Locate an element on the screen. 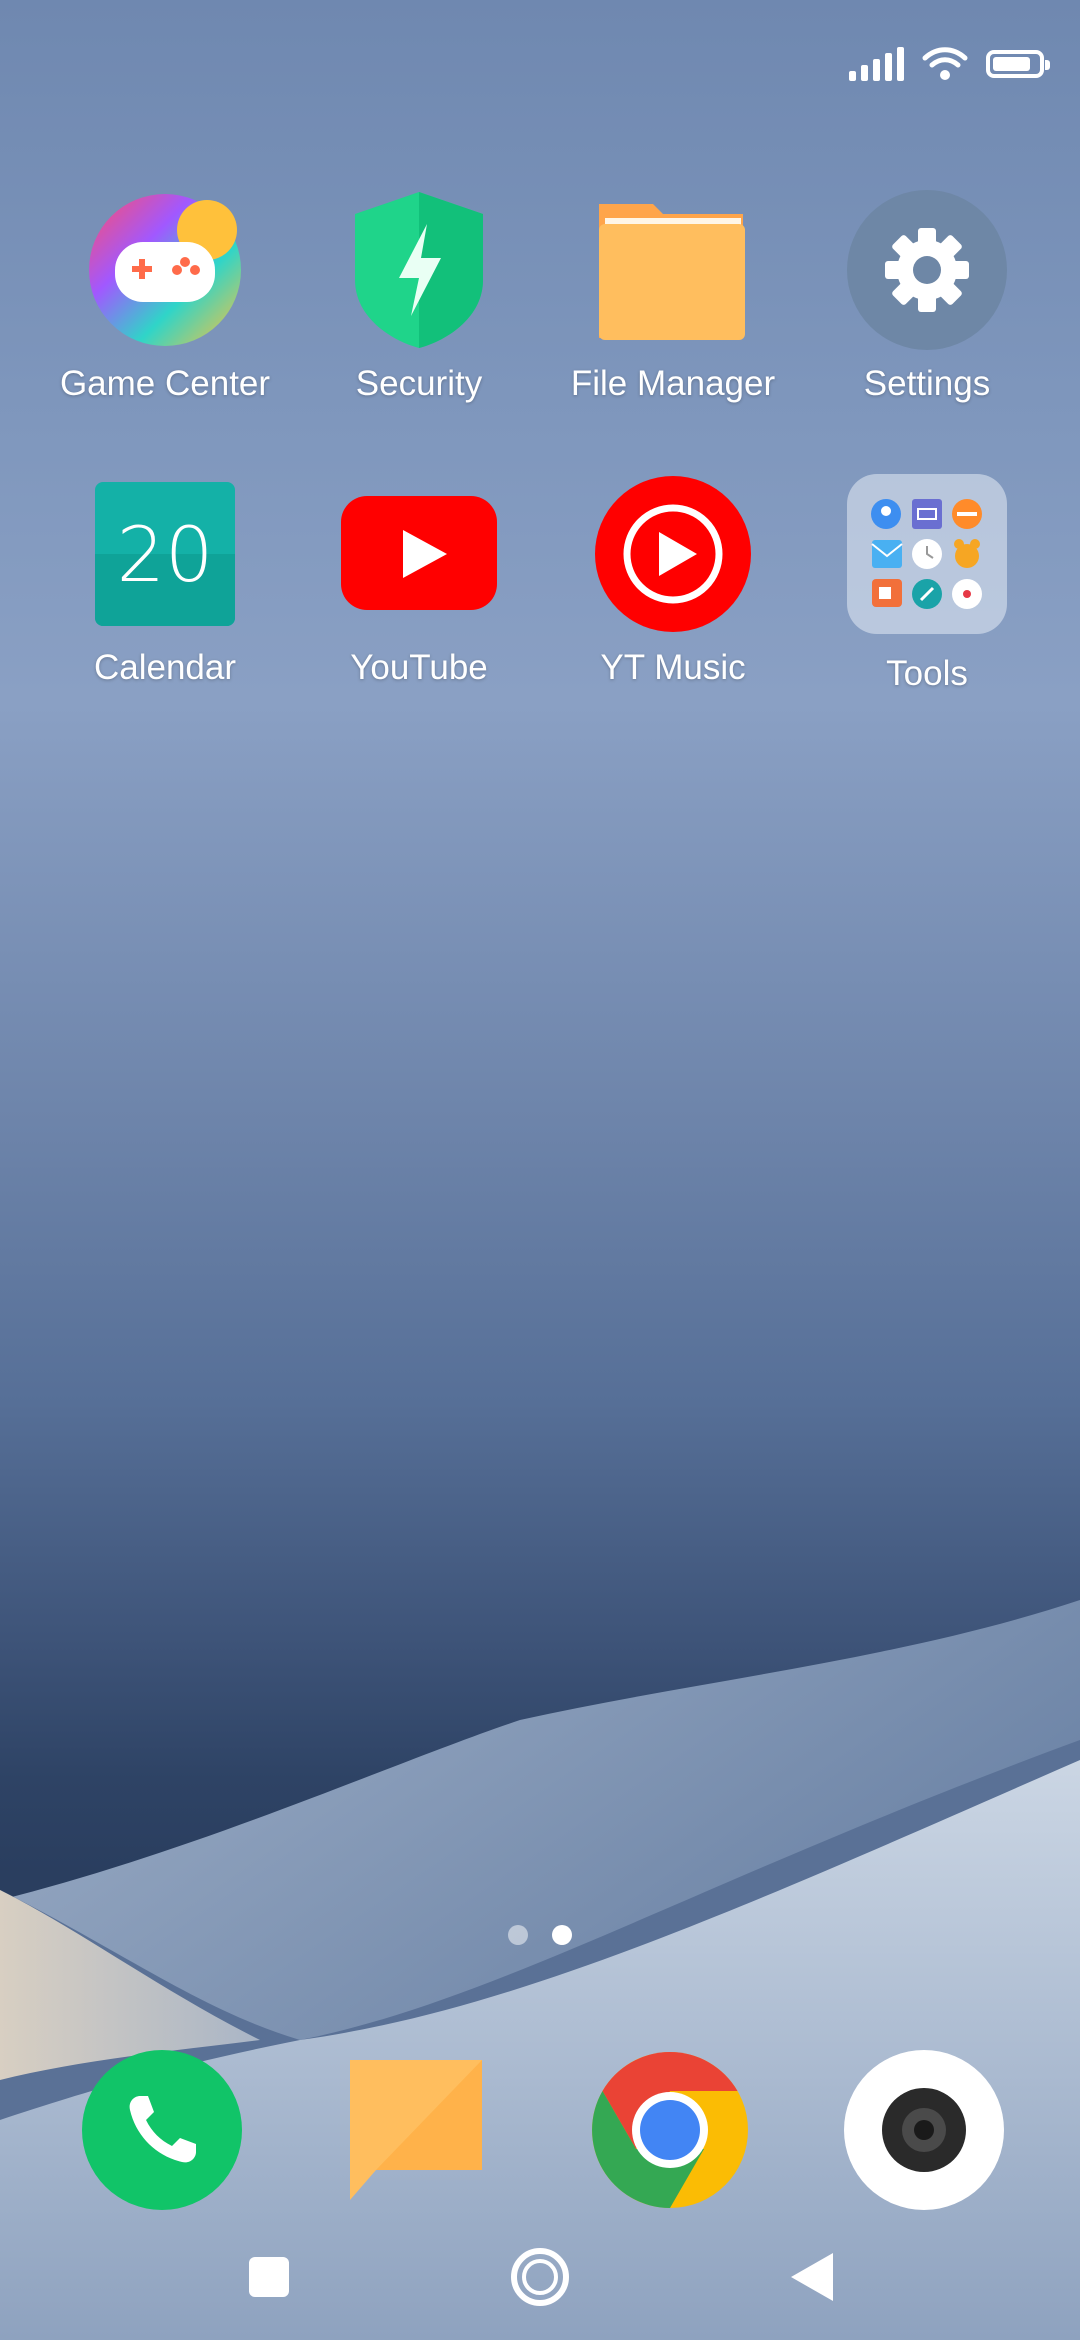  calendar-day: 20 is located at coordinates (165, 554).